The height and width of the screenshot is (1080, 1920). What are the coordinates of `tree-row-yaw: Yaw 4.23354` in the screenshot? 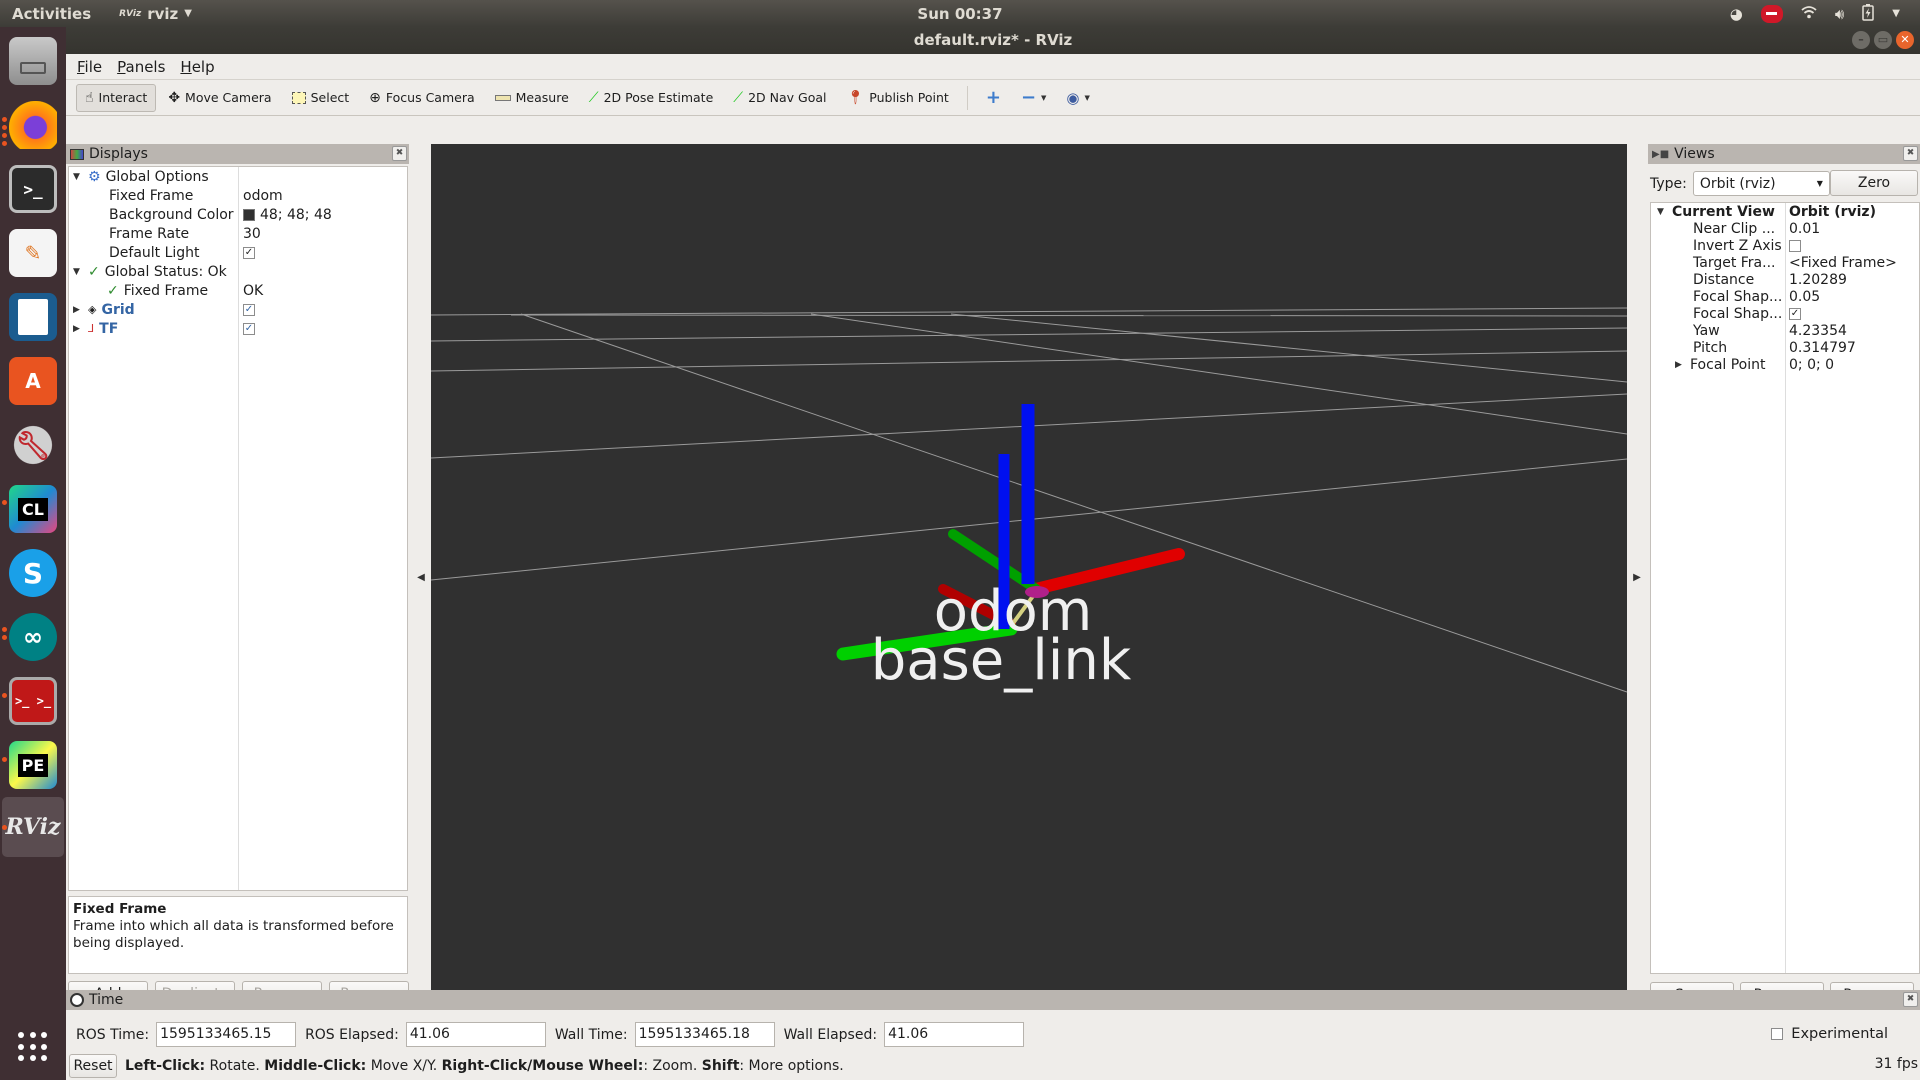 It's located at (1785, 330).